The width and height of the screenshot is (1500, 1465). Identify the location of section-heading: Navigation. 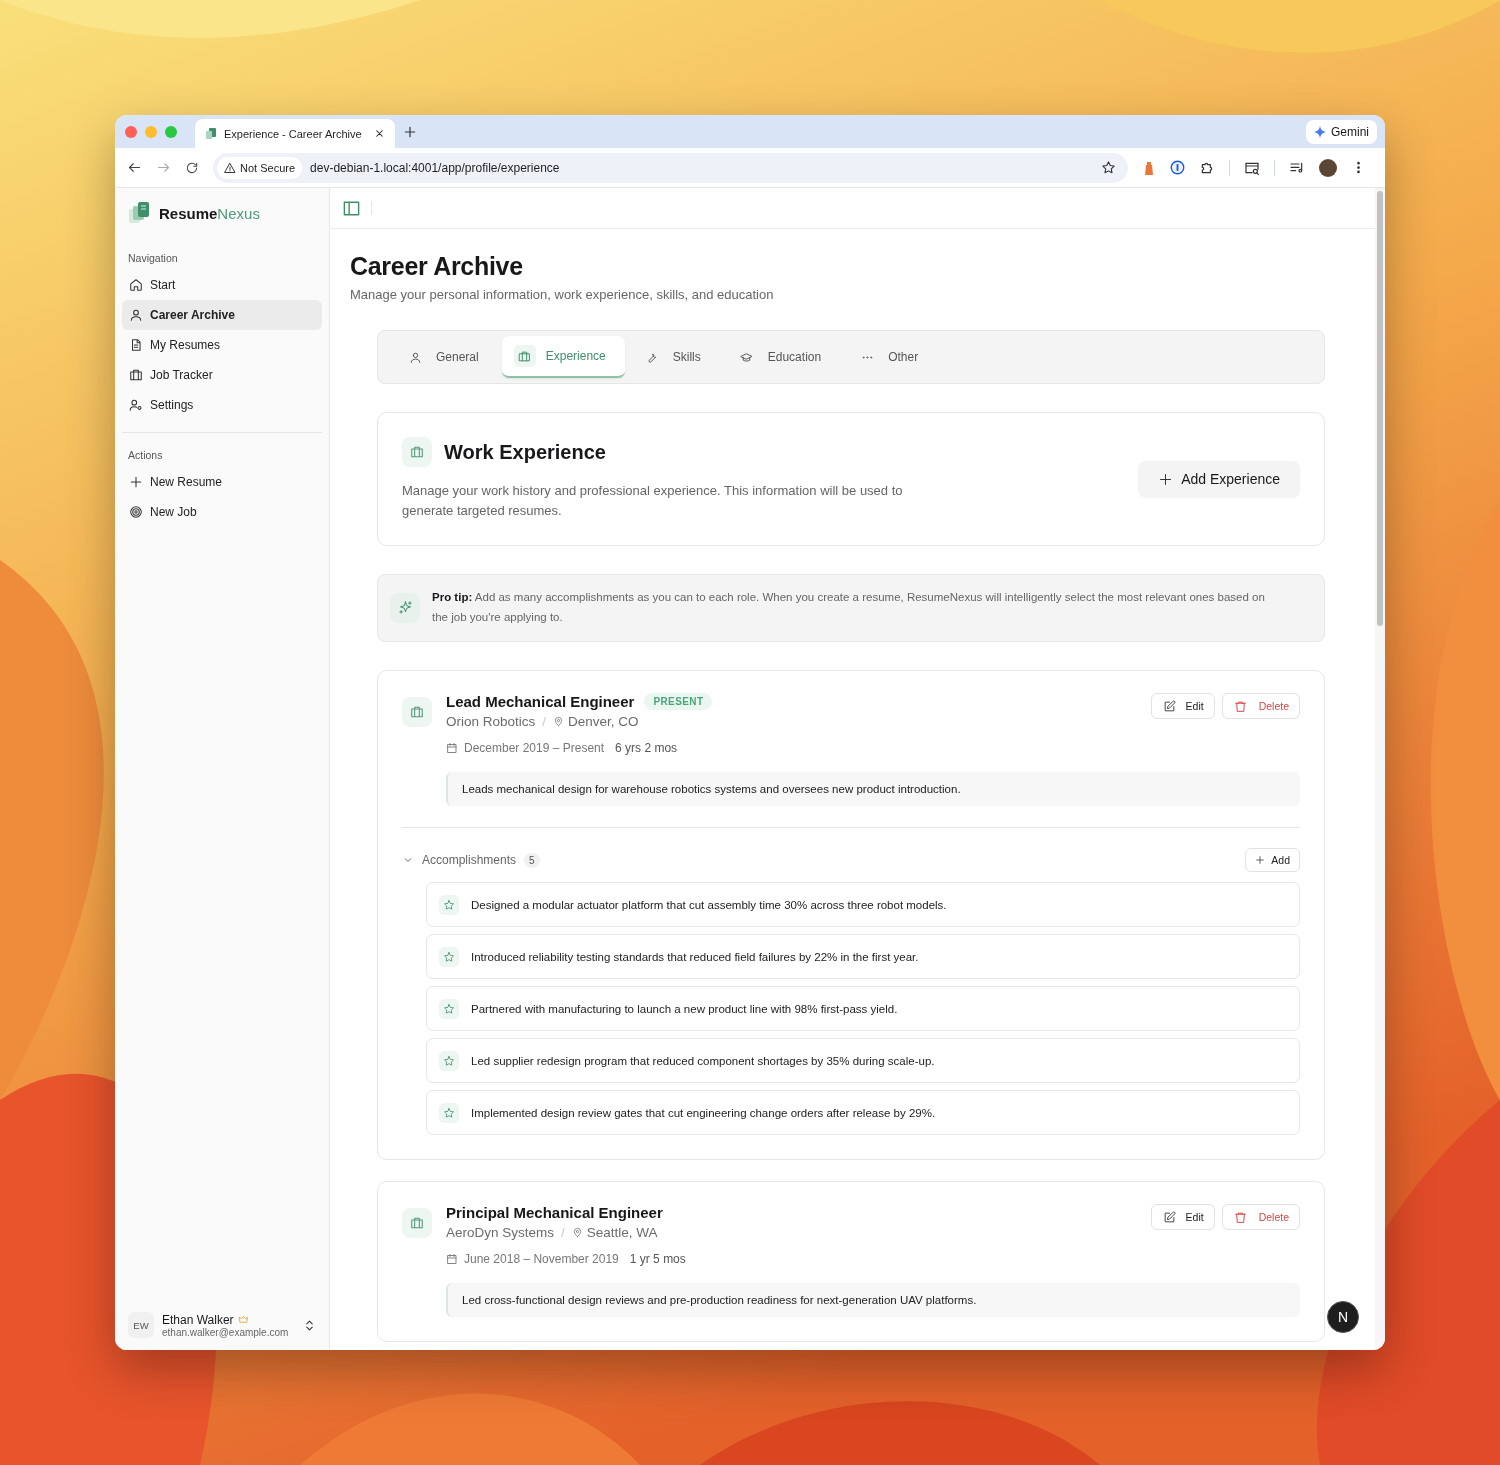
(153, 258).